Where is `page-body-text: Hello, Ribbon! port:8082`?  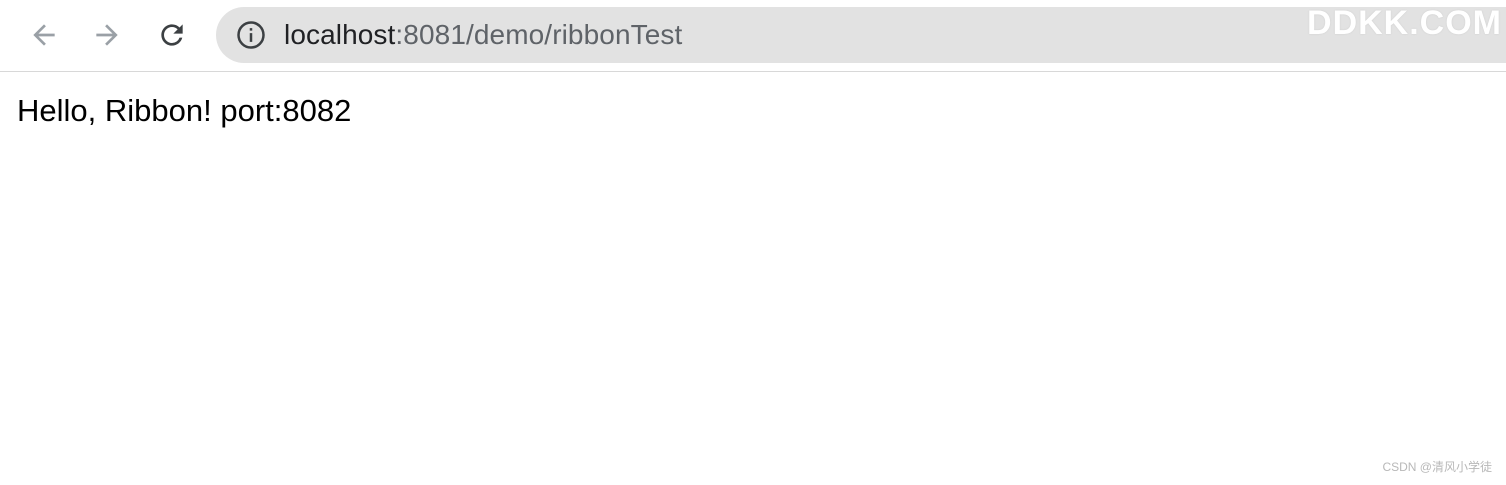 page-body-text: Hello, Ribbon! port:8082 is located at coordinates (184, 110).